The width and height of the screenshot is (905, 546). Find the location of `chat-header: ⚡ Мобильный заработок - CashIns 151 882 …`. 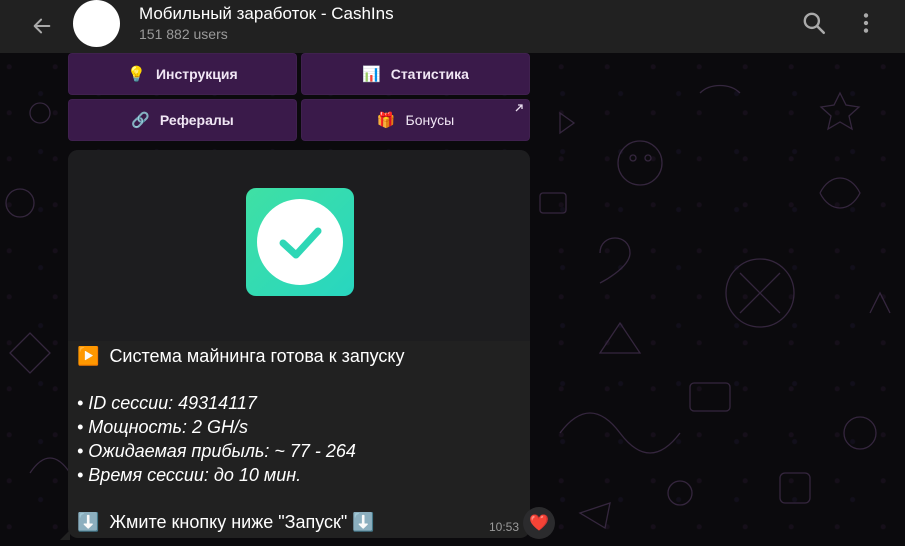

chat-header: ⚡ Мобильный заработок - CashIns 151 882 … is located at coordinates (452, 26).